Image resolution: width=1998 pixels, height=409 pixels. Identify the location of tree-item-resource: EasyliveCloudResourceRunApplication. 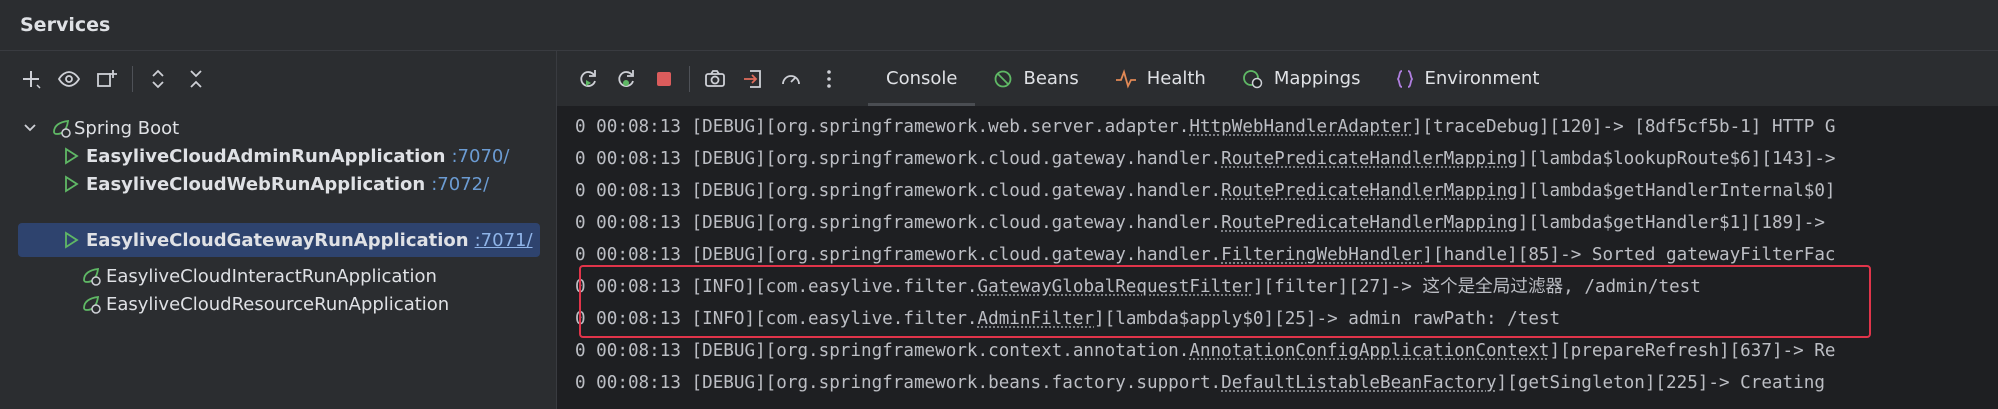
(264, 304).